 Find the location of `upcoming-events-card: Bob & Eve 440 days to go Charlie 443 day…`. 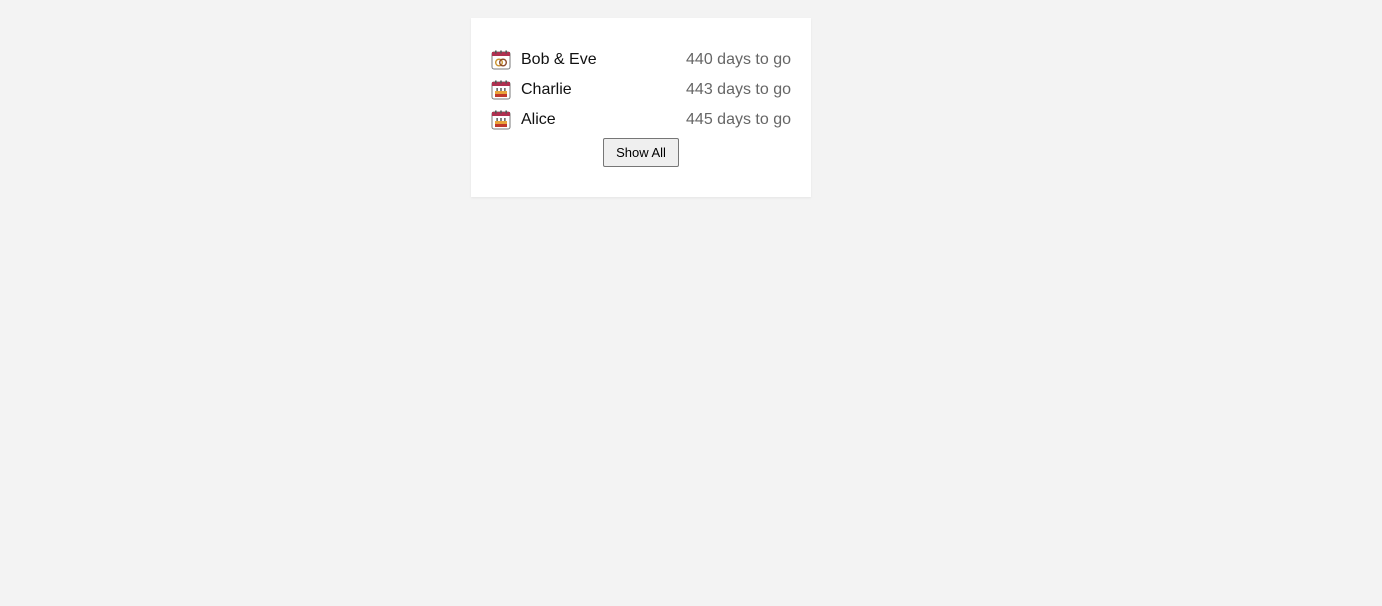

upcoming-events-card: Bob & Eve 440 days to go Charlie 443 day… is located at coordinates (641, 107).